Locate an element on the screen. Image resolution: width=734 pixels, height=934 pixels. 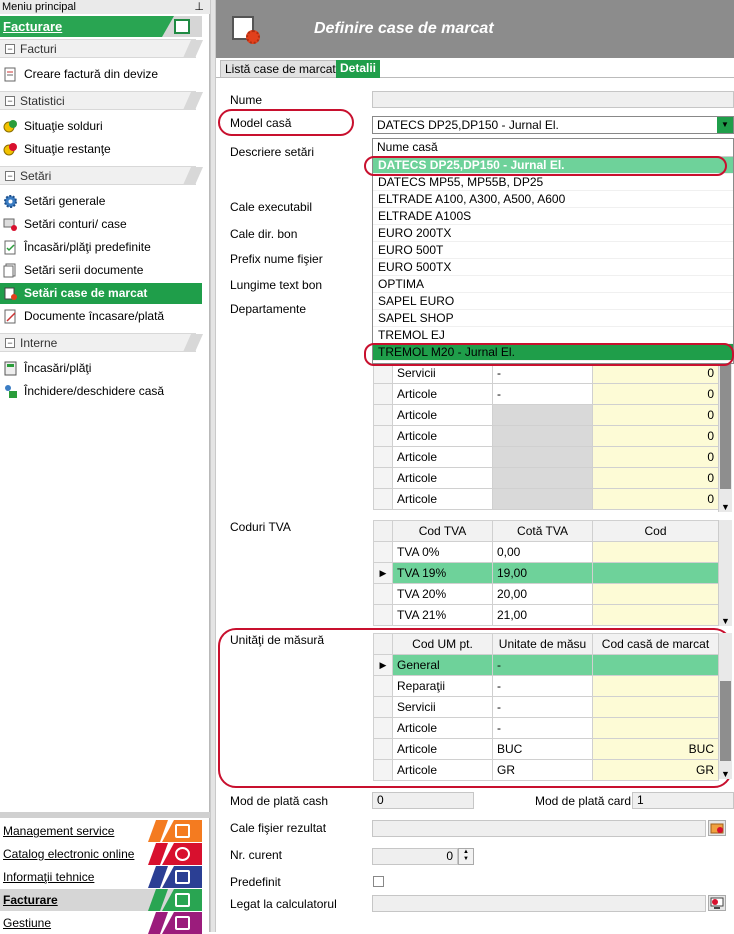
dropdown-option: OPTIMA is located at coordinates (553, 284).